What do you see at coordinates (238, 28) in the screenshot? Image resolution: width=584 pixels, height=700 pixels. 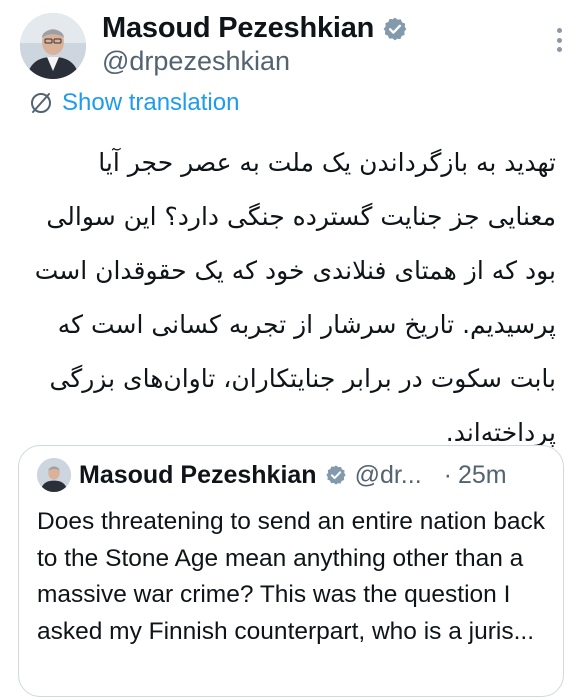 I see `author-name: Masoud Pezeshkian` at bounding box center [238, 28].